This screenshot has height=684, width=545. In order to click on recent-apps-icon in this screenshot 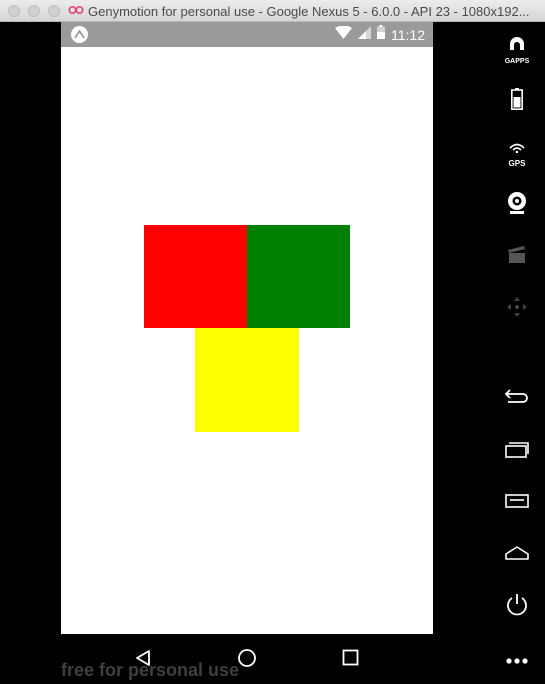, I will do `click(517, 451)`.